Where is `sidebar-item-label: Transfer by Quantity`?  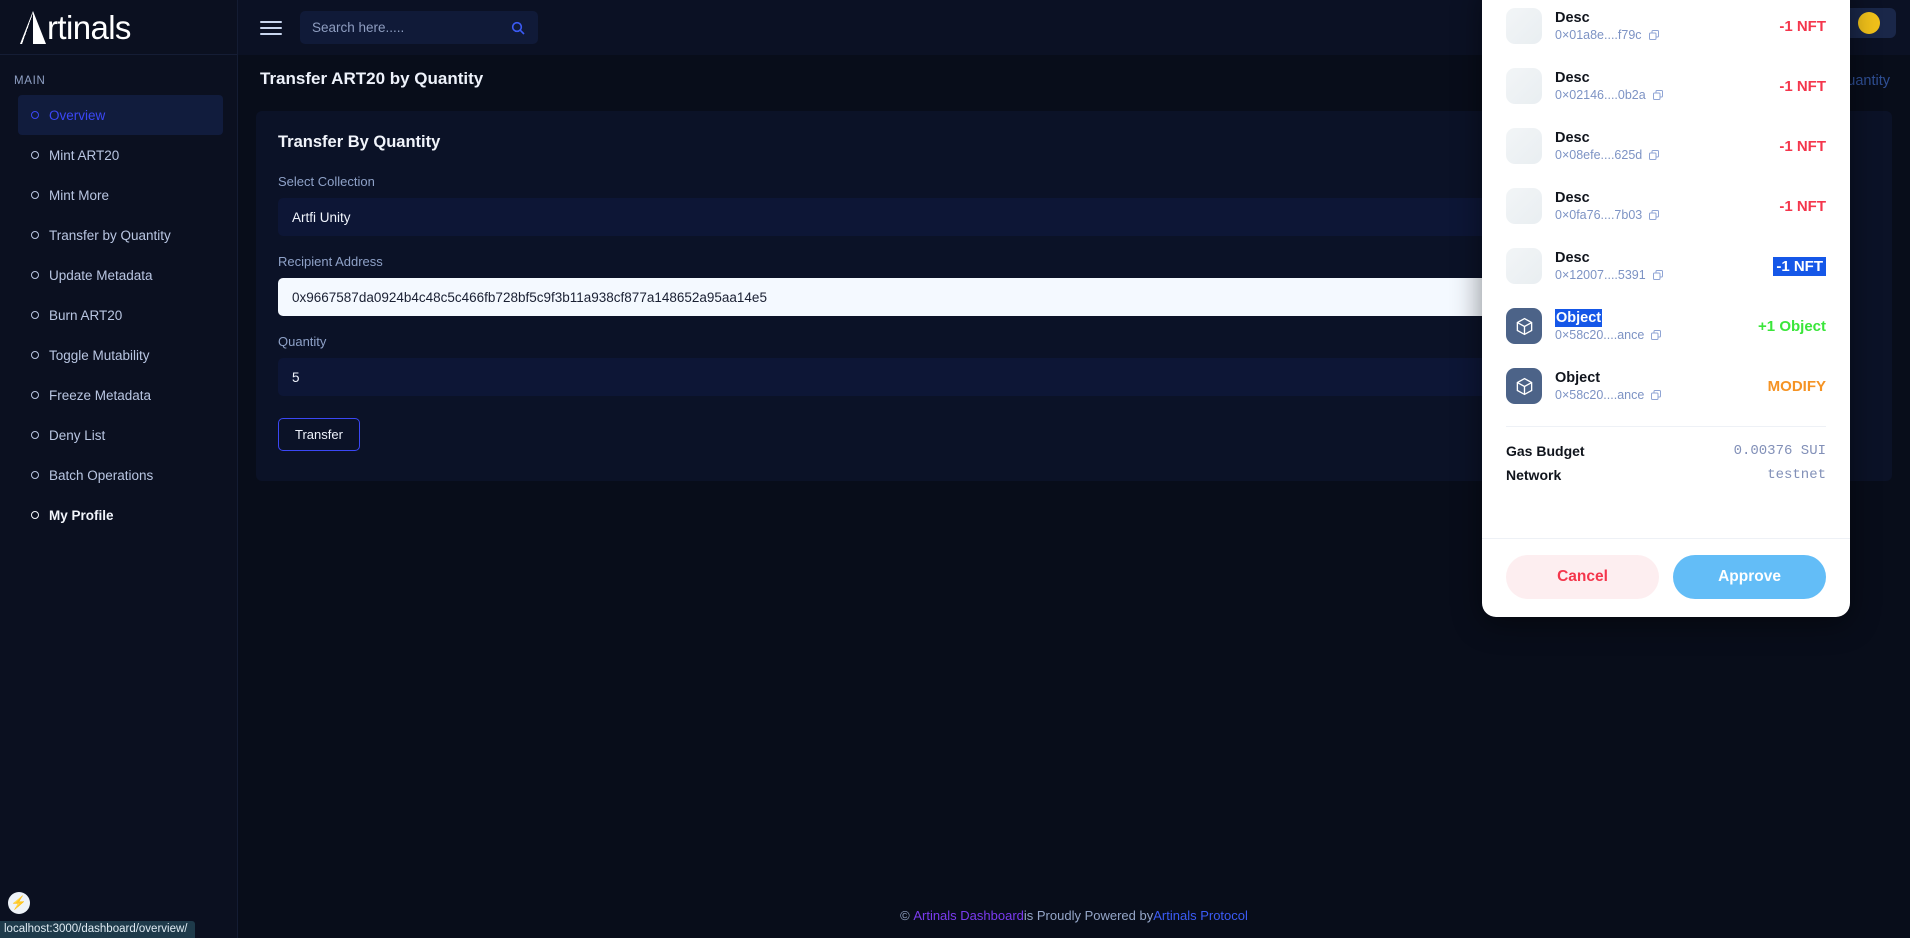 sidebar-item-label: Transfer by Quantity is located at coordinates (110, 235).